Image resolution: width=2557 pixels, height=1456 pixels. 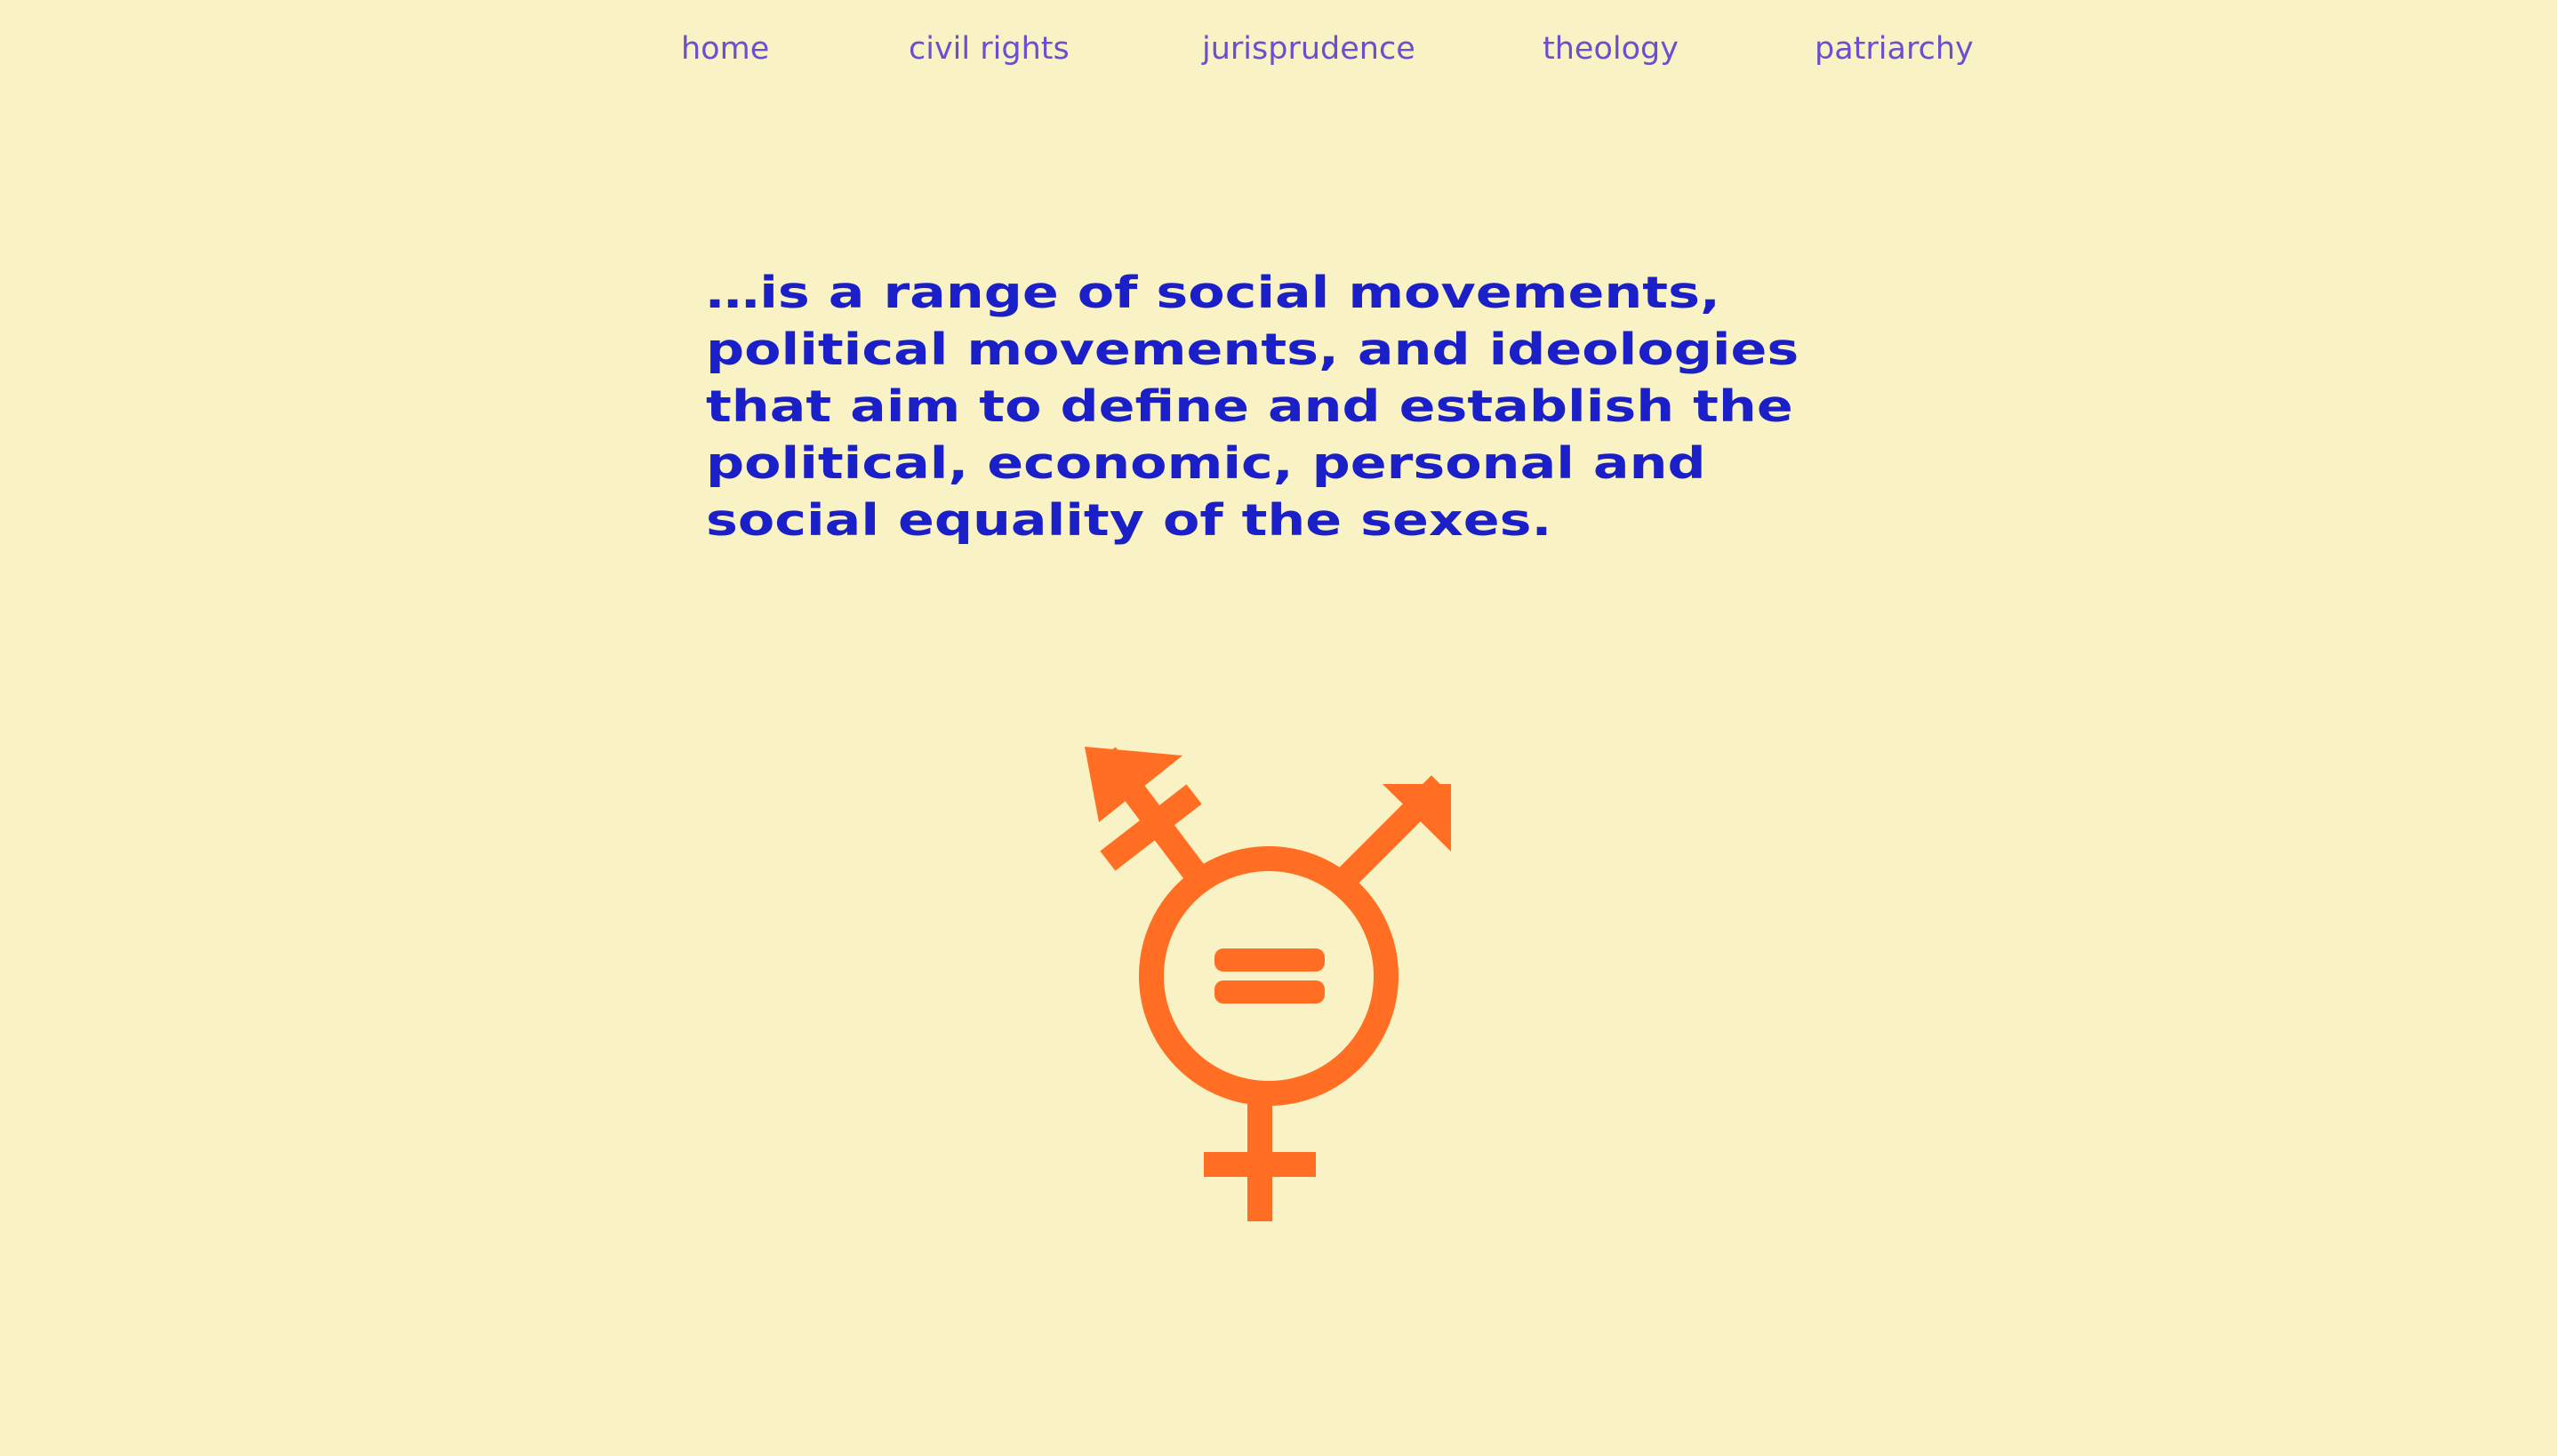 What do you see at coordinates (1308, 49) in the screenshot?
I see `nav-link-jurisprudence: jurisprudence` at bounding box center [1308, 49].